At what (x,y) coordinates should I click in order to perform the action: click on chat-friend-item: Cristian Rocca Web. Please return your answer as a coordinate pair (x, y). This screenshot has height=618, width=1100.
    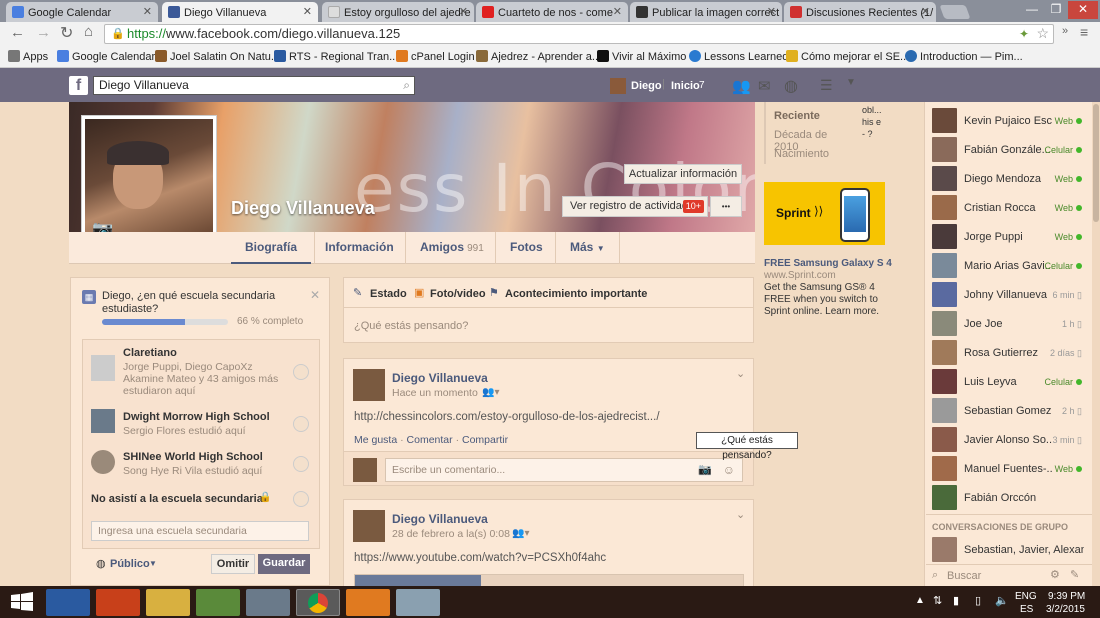
    Looking at the image, I should click on (1007, 208).